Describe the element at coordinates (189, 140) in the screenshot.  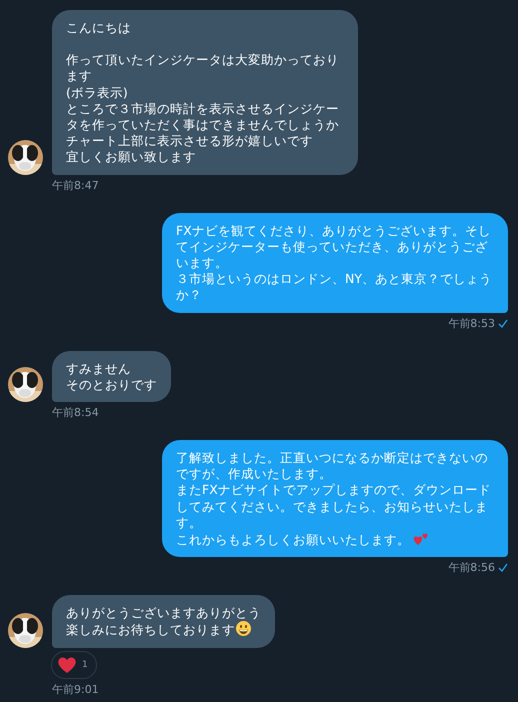
I see `message-text: チャート上部に表示させる形が嬉しいです` at that location.